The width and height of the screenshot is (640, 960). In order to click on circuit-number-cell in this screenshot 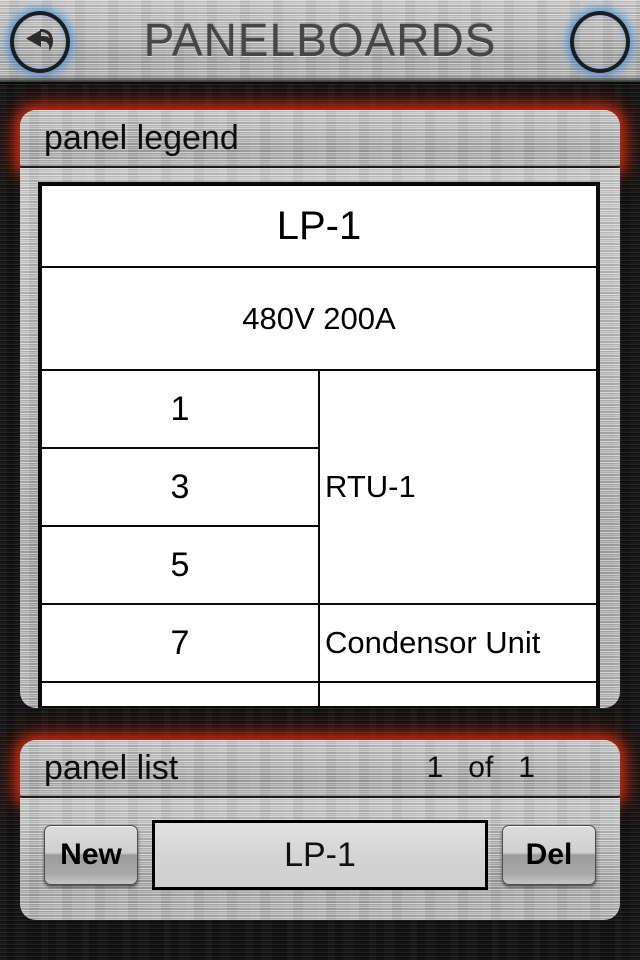, I will do `click(180, 693)`.